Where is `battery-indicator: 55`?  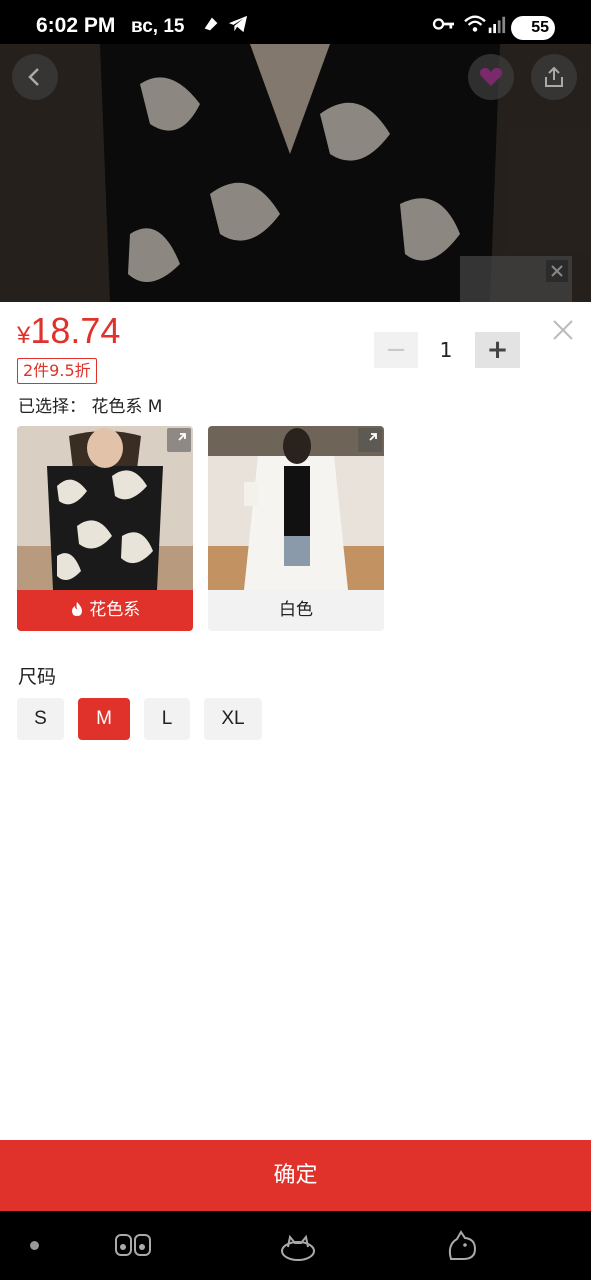 battery-indicator: 55 is located at coordinates (533, 28).